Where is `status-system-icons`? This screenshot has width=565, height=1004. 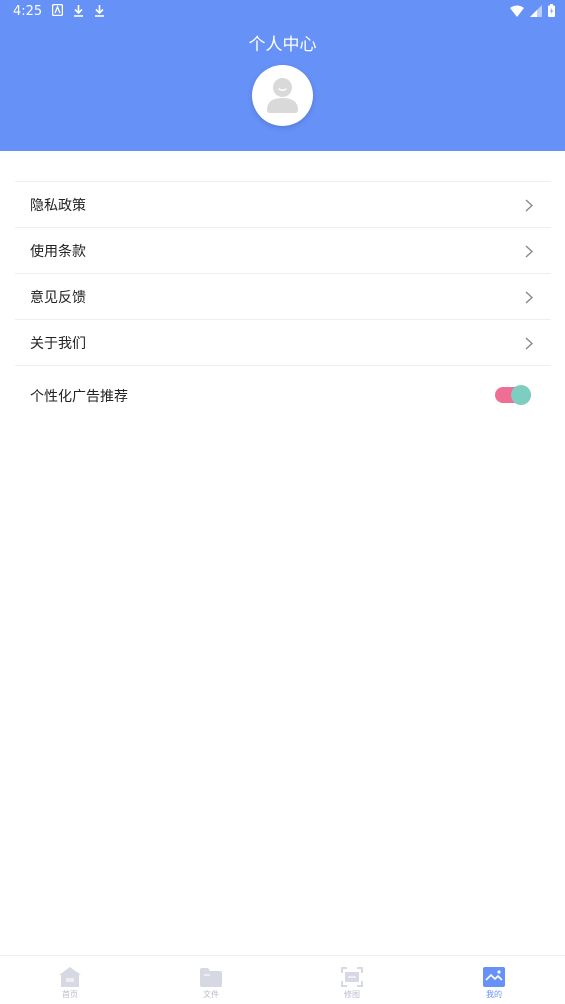
status-system-icons is located at coordinates (532, 10).